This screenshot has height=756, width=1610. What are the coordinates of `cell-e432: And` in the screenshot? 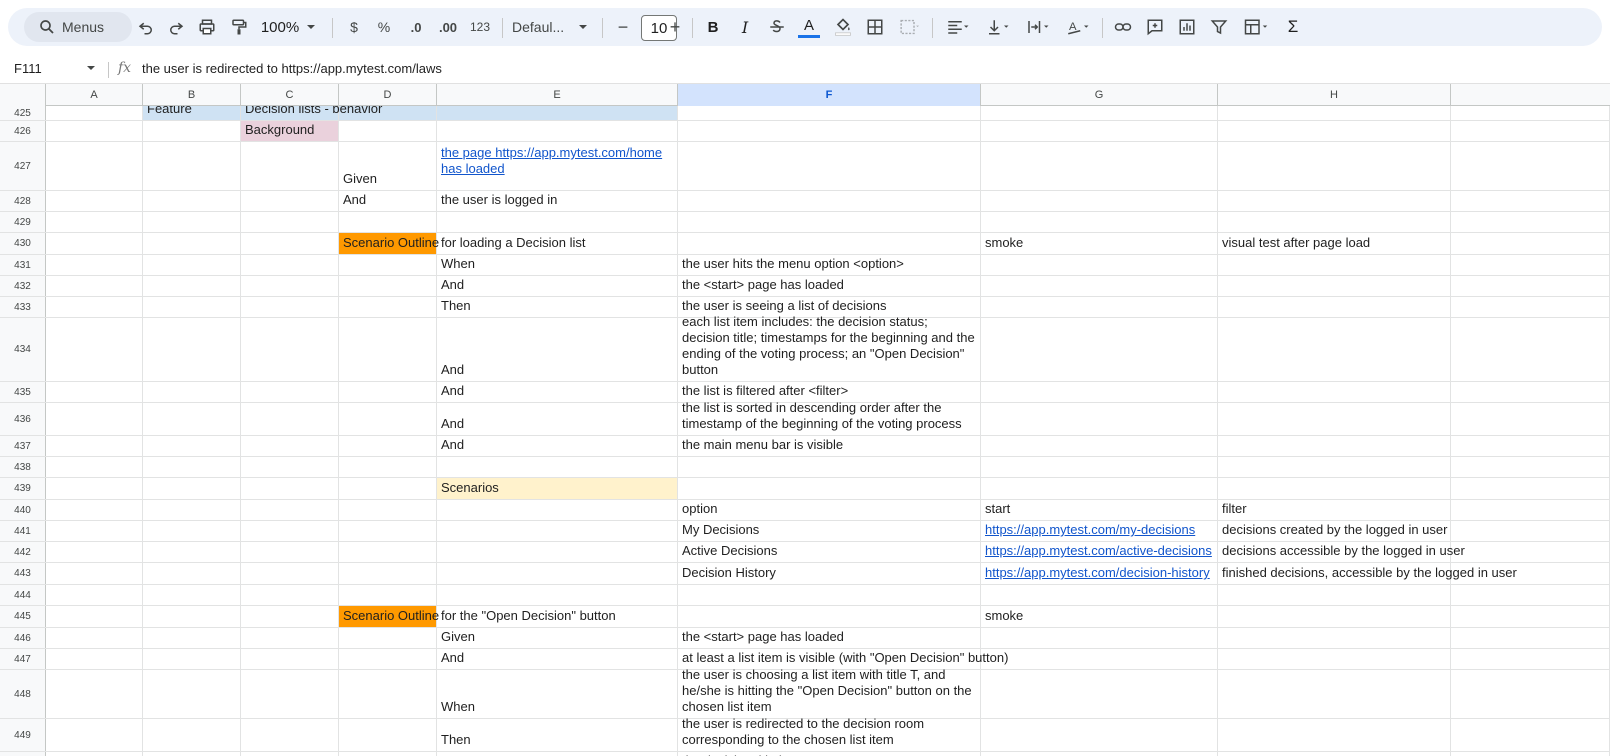 It's located at (557, 286).